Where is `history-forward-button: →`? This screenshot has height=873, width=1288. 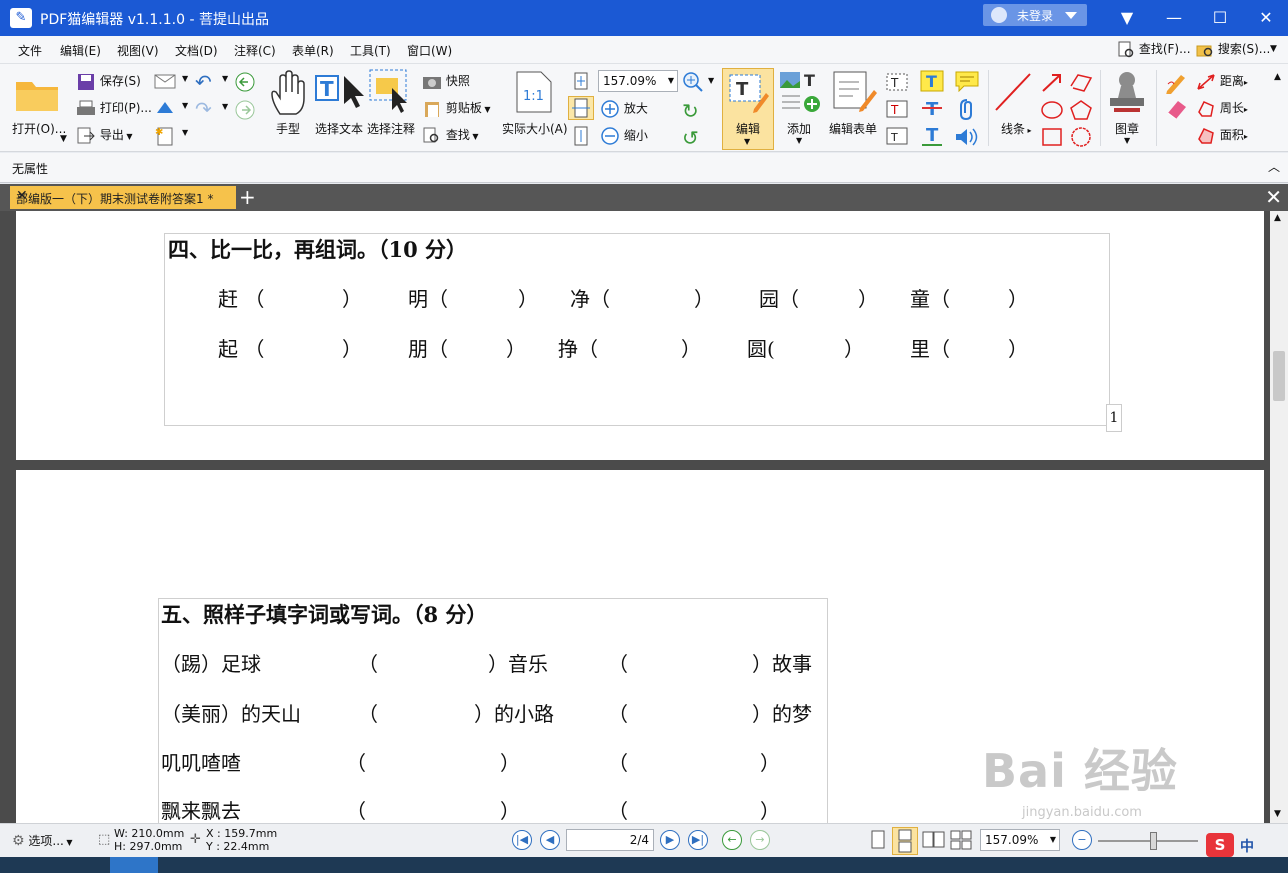 history-forward-button: → is located at coordinates (760, 840).